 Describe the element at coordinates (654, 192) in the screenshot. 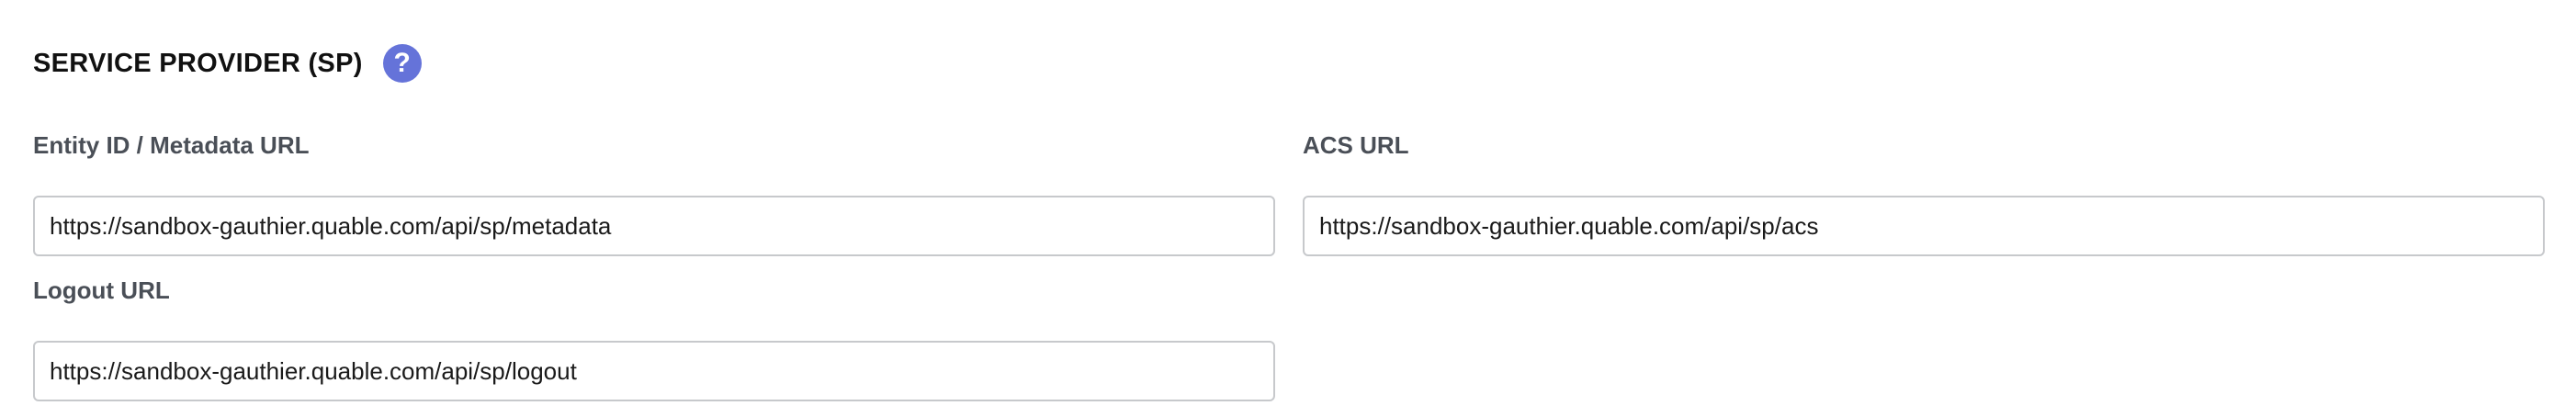

I see `entity-id-field-group: Entity ID / Metadata URL` at that location.